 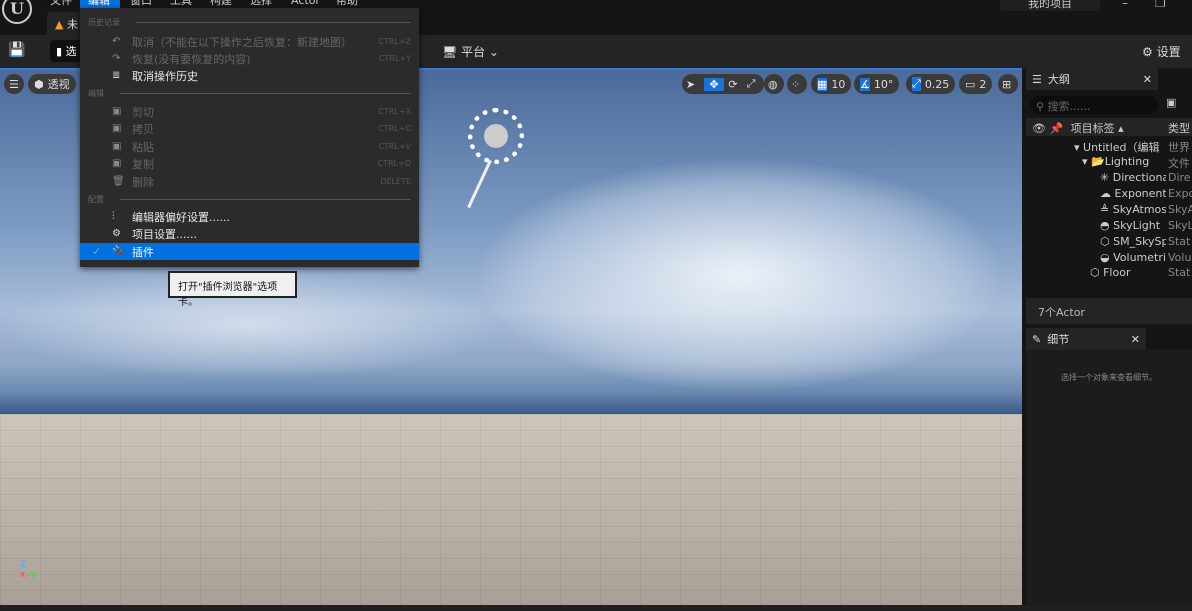 What do you see at coordinates (1056, 128) in the screenshot?
I see `pin-icon: 📌` at bounding box center [1056, 128].